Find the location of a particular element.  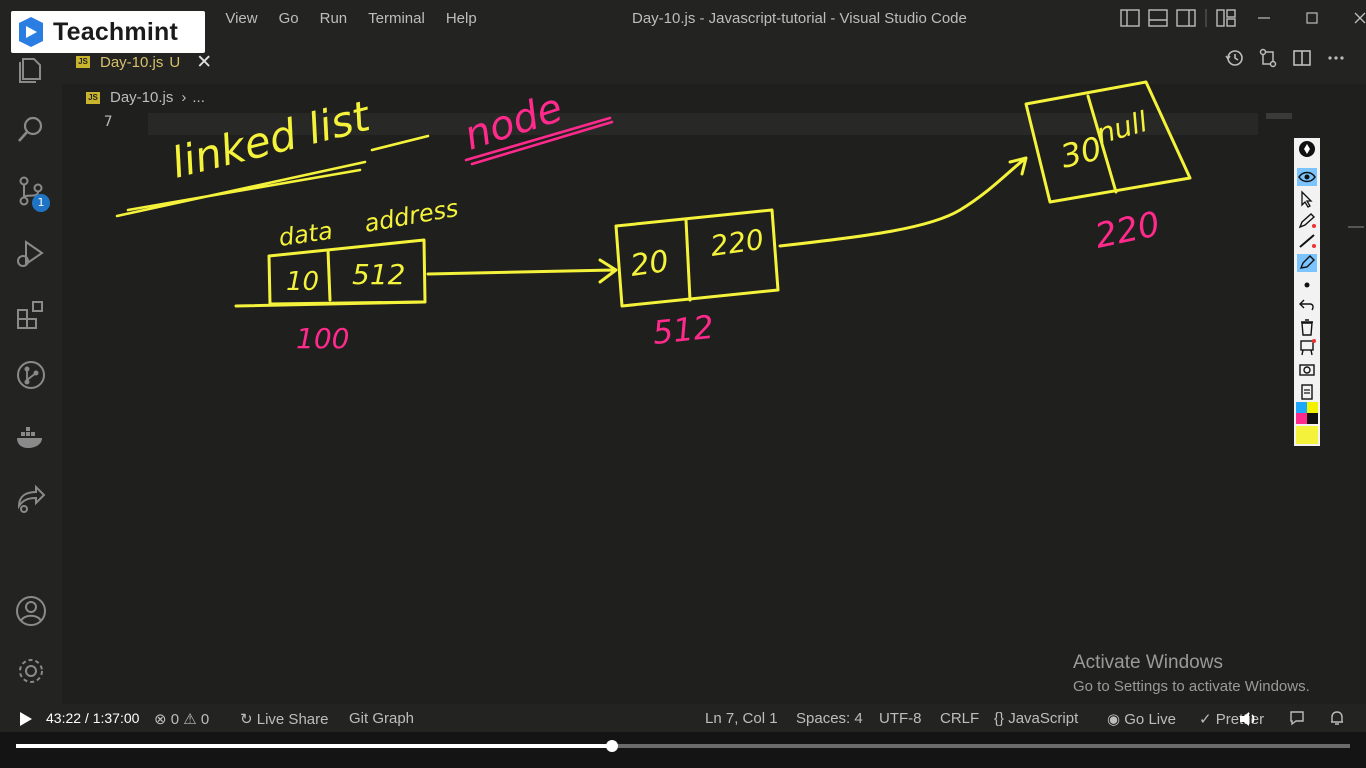

windows-taskbar is located at coordinates (683, 750).